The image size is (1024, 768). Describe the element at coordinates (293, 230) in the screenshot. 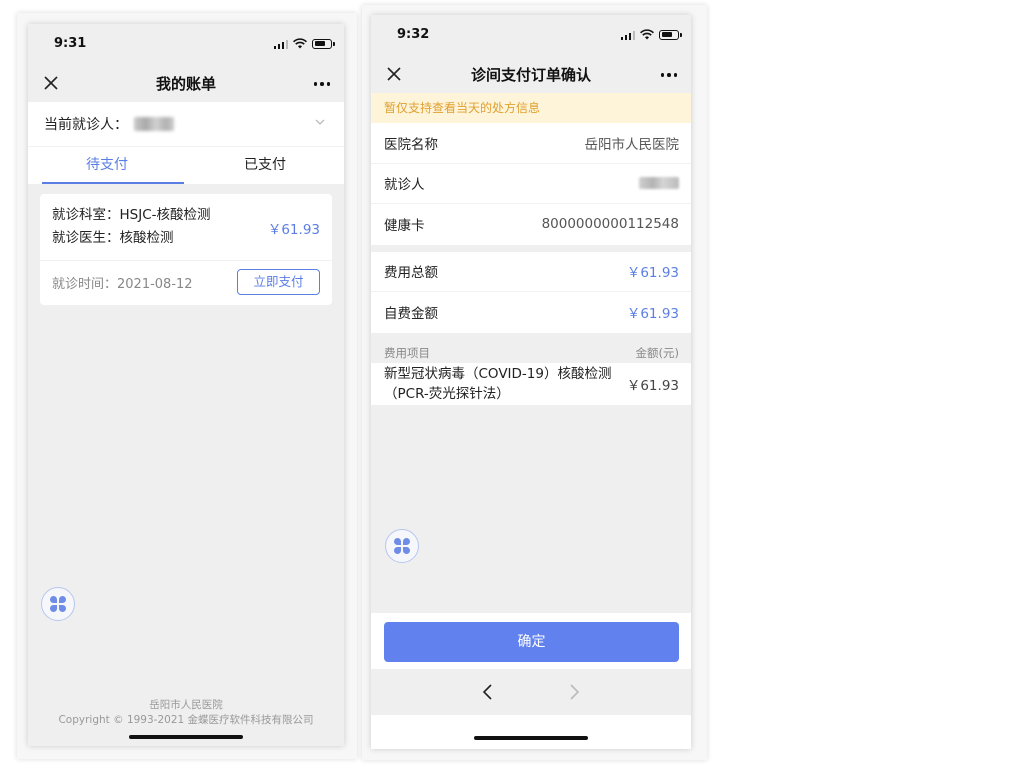

I see `bill-amount: ￥61.93` at that location.